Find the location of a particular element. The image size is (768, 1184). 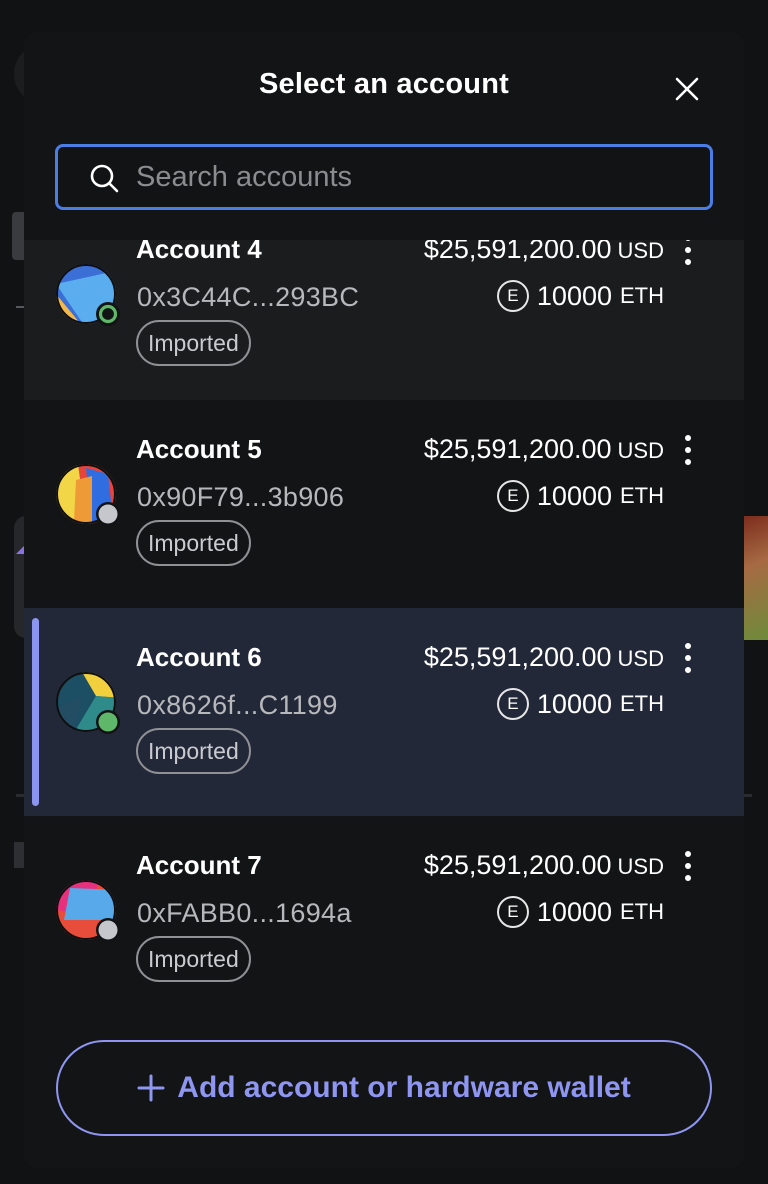

add-account-button: Add account or hardware wallet is located at coordinates (384, 1088).